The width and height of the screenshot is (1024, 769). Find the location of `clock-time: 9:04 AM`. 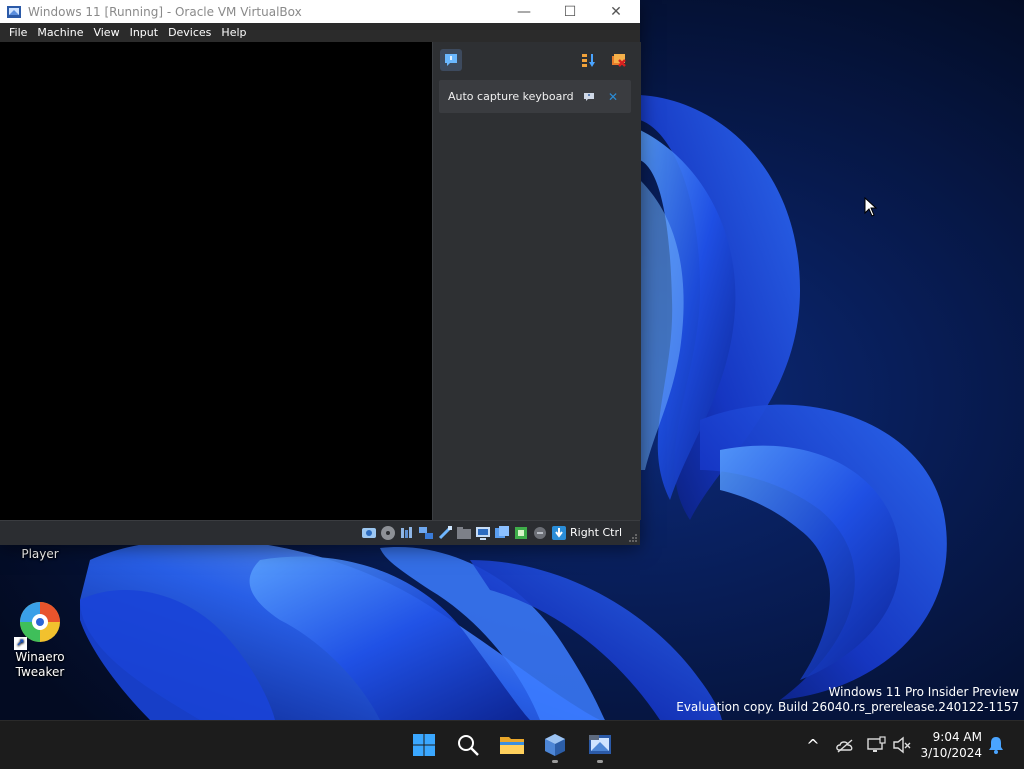

clock-time: 9:04 AM is located at coordinates (957, 737).